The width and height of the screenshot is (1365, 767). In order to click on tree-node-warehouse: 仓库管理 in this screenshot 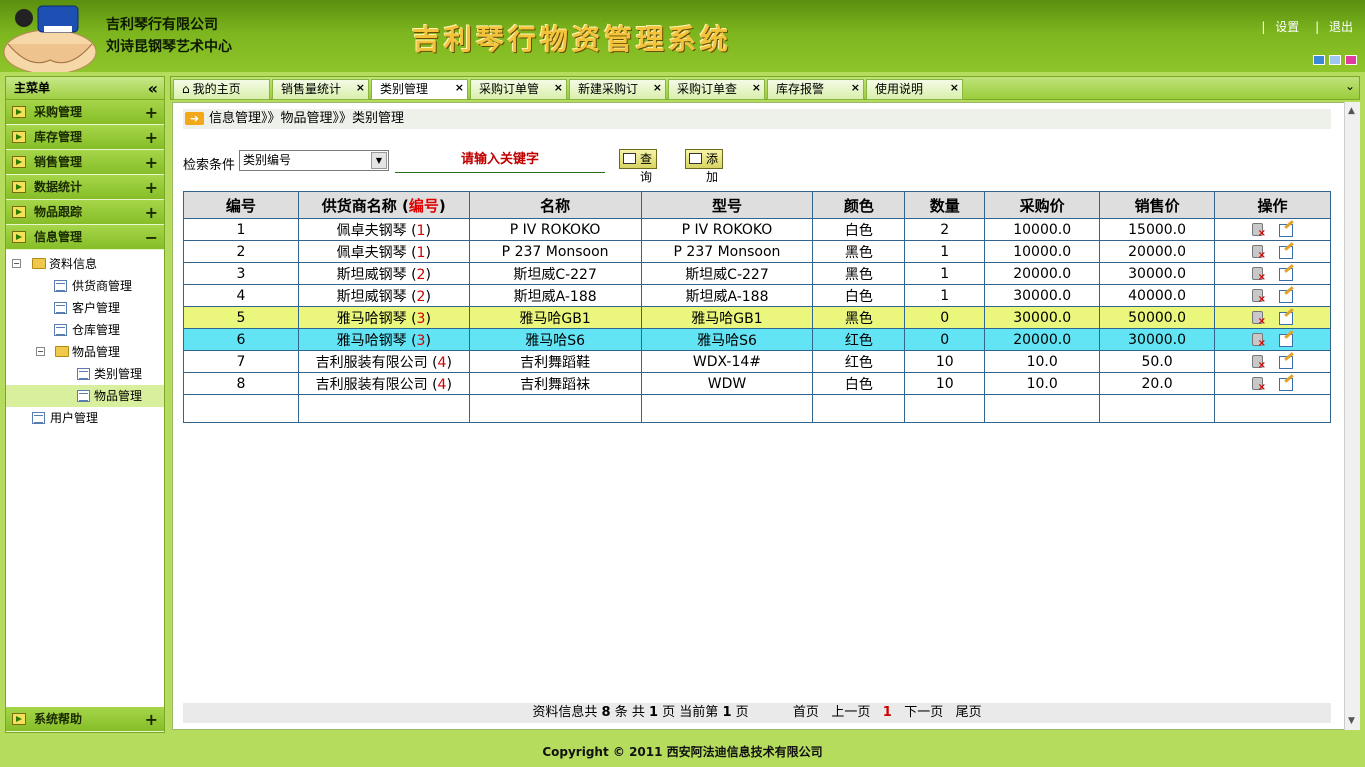, I will do `click(85, 330)`.